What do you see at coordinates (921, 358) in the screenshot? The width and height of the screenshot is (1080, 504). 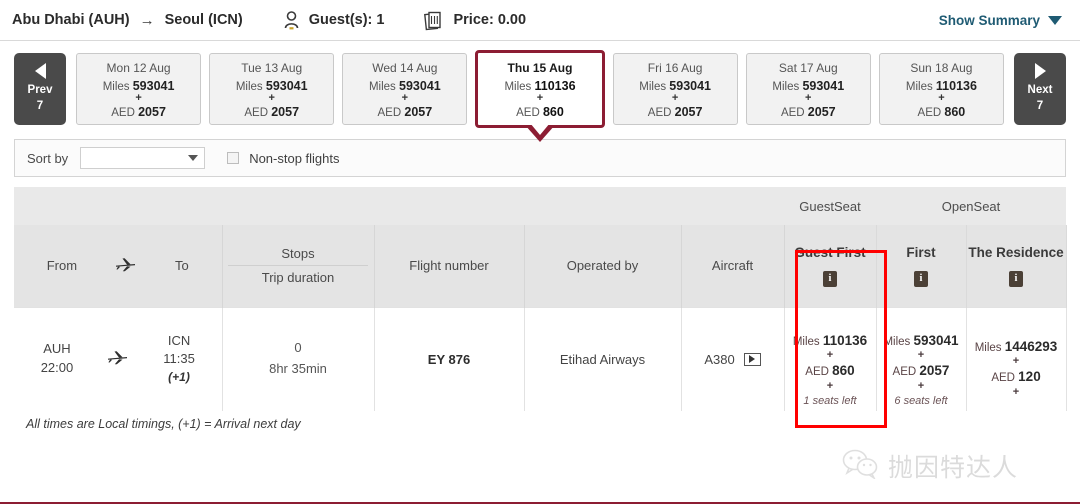 I see `fare-cell-first: Miles 593041 + AED 2057 + 6 seats left` at bounding box center [921, 358].